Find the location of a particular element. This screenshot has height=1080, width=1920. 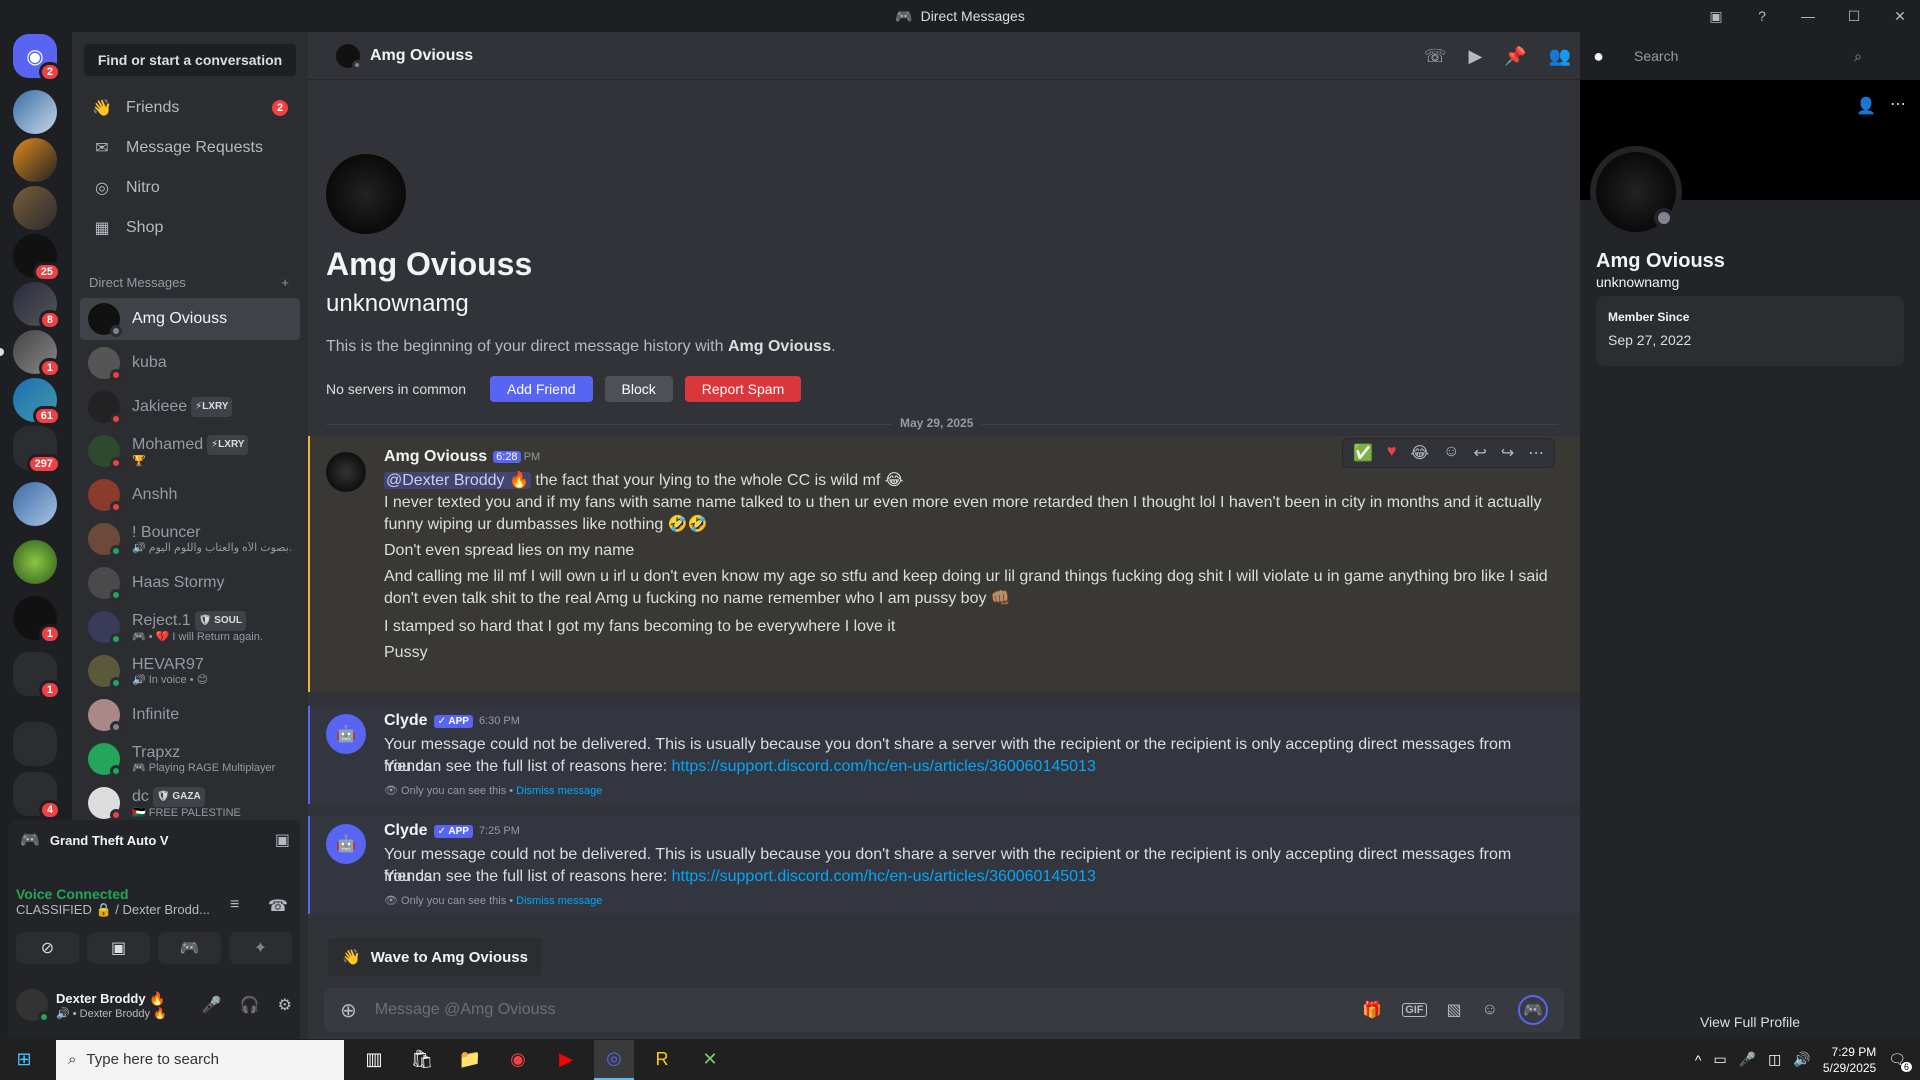

sticker-icon: ▧ is located at coordinates (1454, 1010).